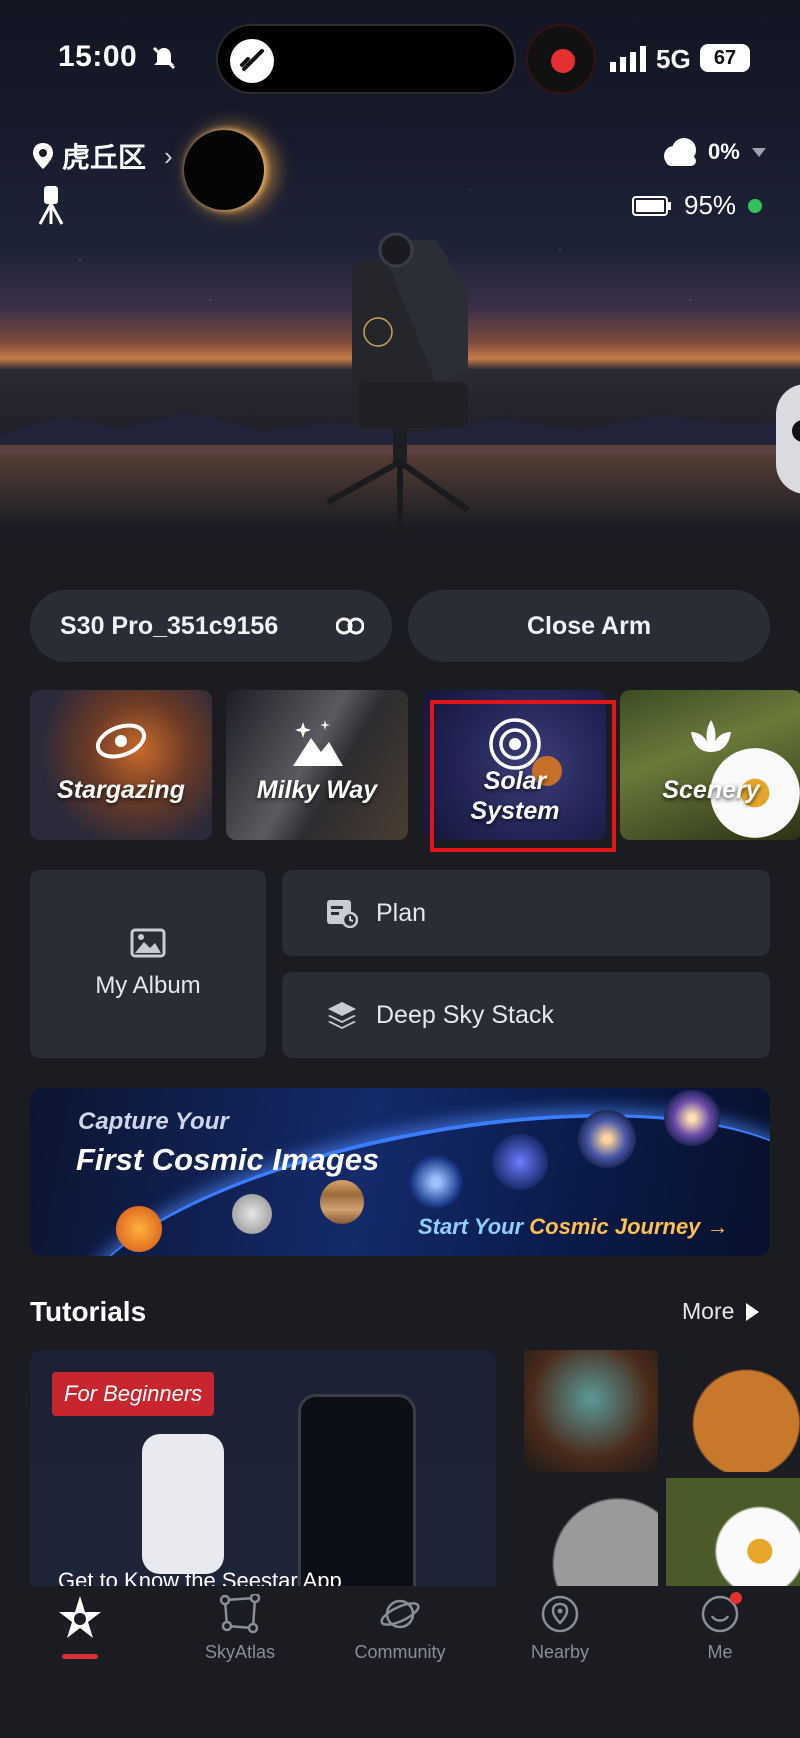  I want to click on location-name: 虎丘区, so click(104, 157).